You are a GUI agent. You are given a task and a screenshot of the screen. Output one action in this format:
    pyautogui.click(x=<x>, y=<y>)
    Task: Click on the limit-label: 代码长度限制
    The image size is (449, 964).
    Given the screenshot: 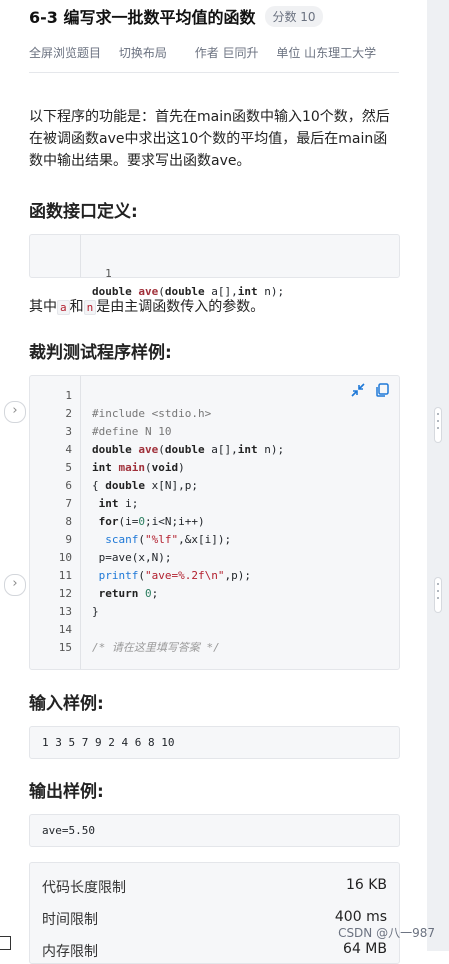 What is the action you would take?
    pyautogui.click(x=84, y=888)
    